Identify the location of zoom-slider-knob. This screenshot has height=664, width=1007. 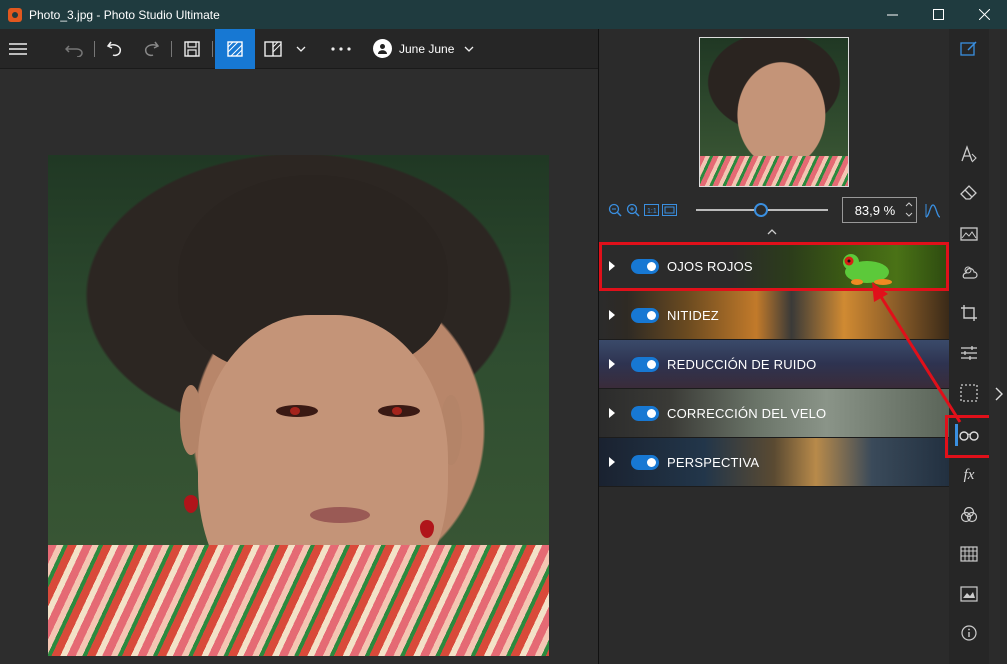
(760, 210).